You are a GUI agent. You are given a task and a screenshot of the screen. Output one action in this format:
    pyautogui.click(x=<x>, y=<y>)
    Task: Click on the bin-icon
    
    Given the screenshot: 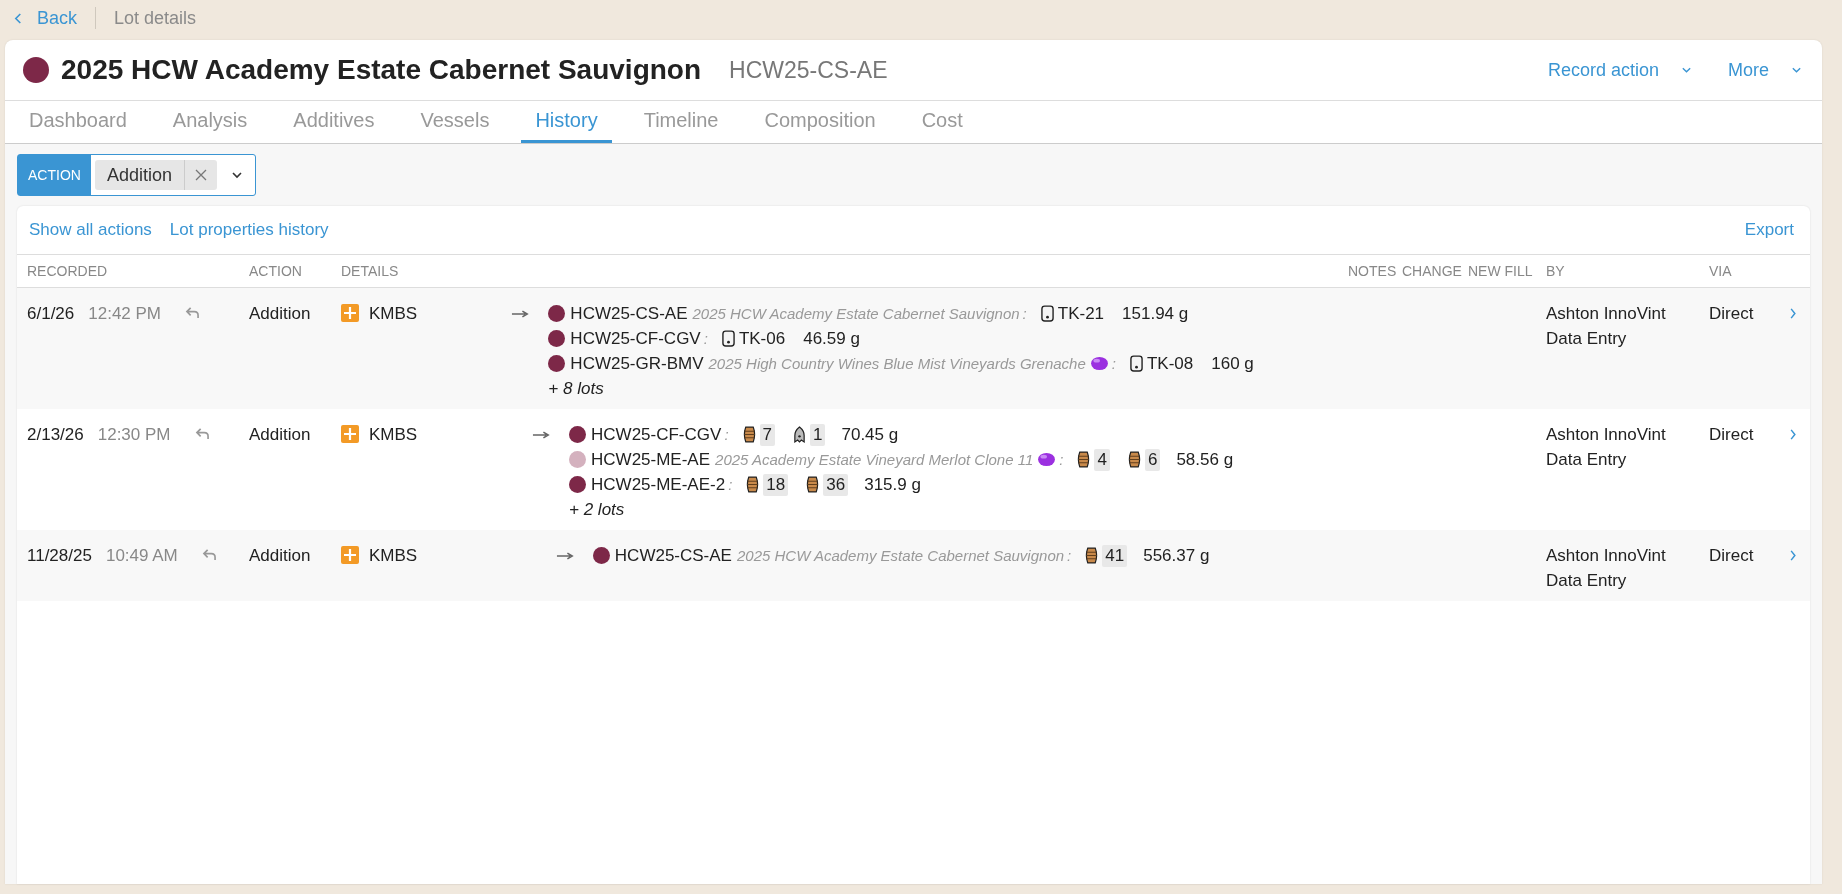 What is the action you would take?
    pyautogui.click(x=799, y=434)
    